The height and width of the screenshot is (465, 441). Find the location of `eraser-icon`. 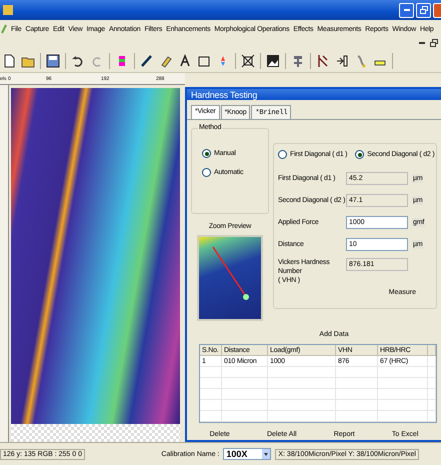

eraser-icon is located at coordinates (166, 61).